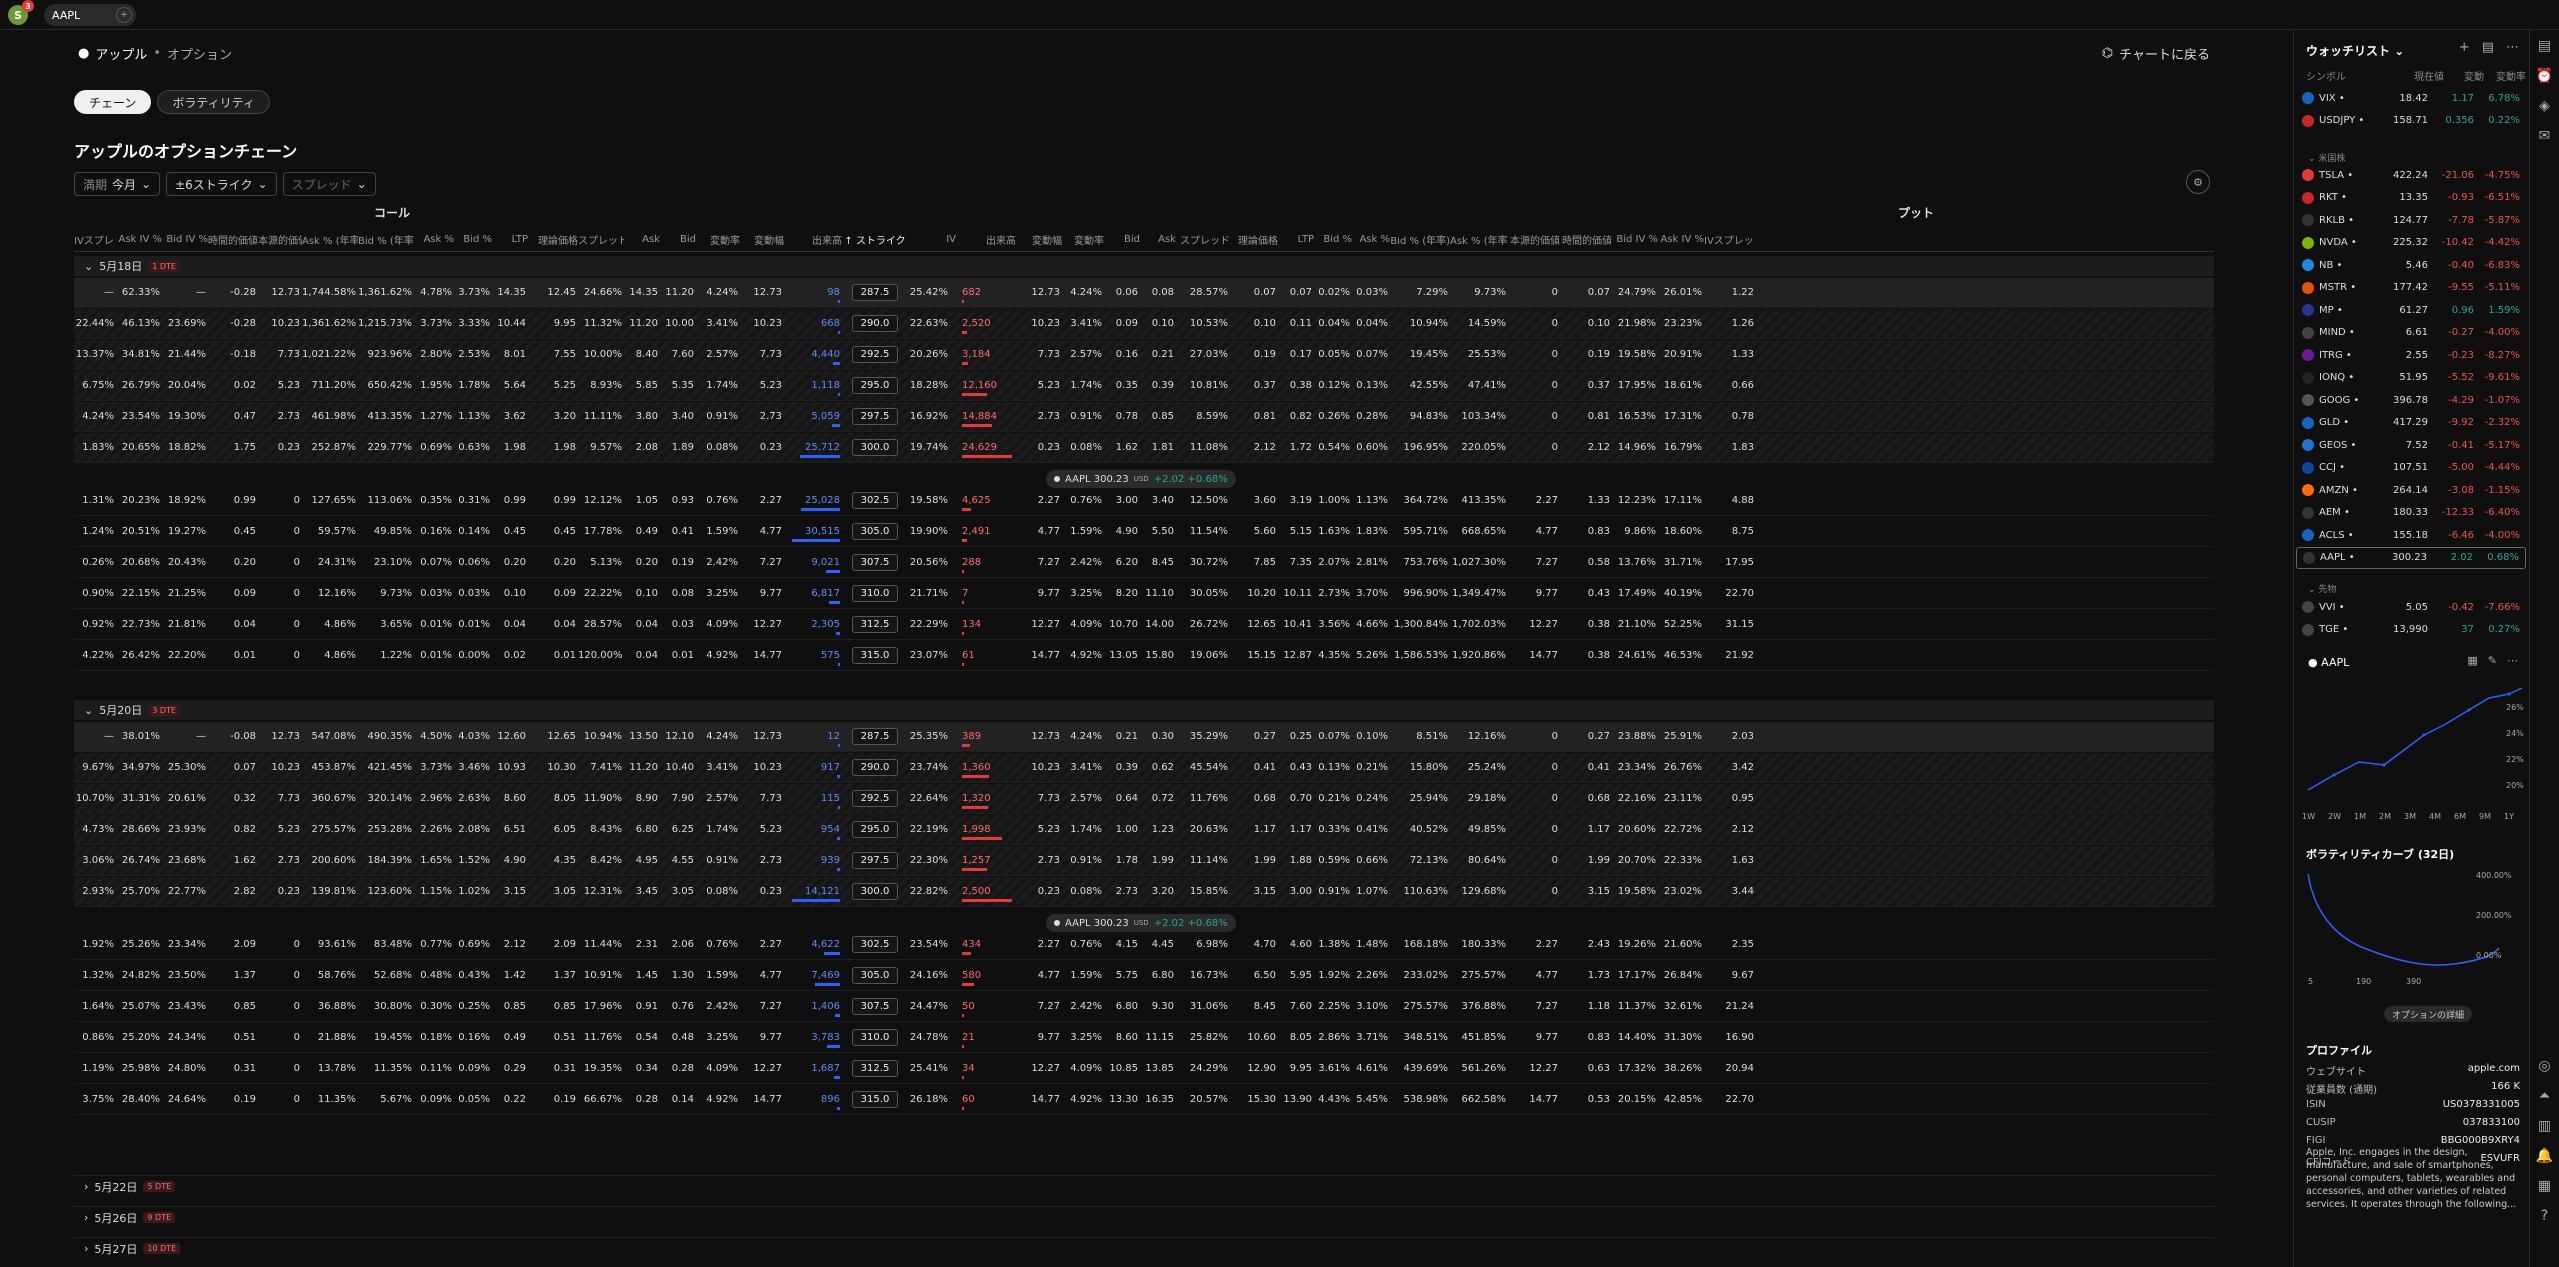  I want to click on option-cell: 0.39, so click(1122, 767).